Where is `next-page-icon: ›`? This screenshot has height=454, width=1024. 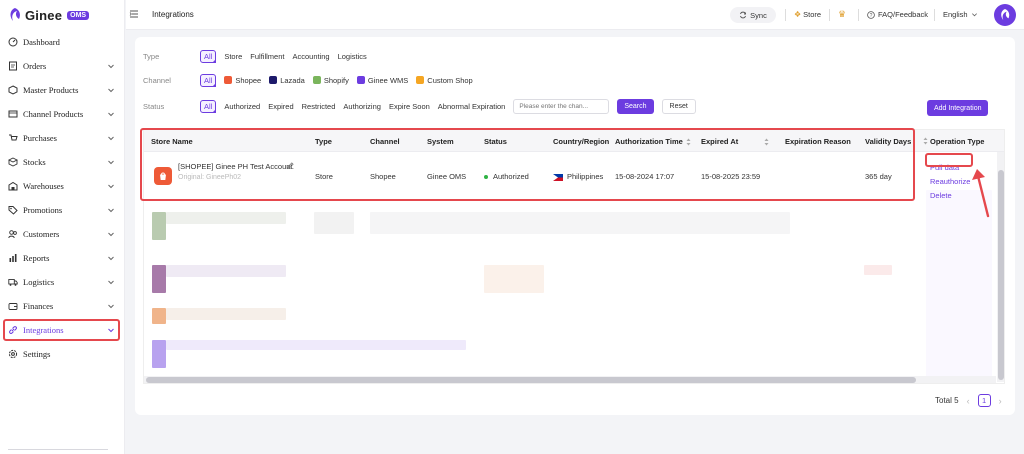
next-page-icon: › is located at coordinates (1000, 401).